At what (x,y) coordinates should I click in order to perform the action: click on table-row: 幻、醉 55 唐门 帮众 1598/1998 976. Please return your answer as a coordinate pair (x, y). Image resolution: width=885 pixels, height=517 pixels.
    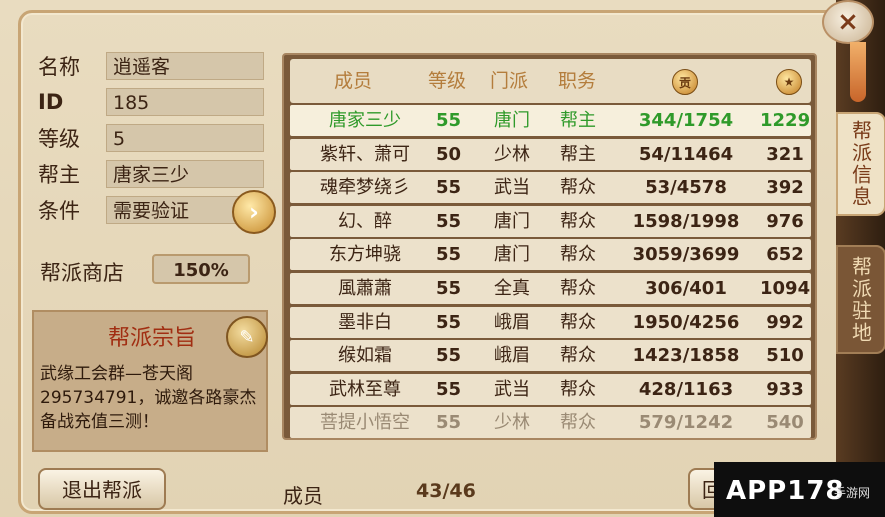
    Looking at the image, I should click on (550, 221).